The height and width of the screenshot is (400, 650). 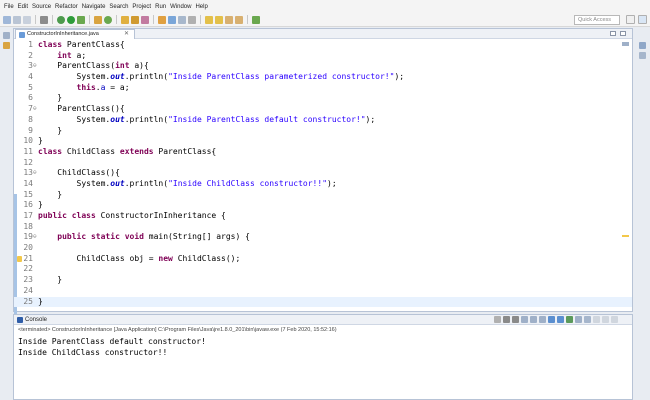 I want to click on new-java-project-icon, so click(x=98, y=19).